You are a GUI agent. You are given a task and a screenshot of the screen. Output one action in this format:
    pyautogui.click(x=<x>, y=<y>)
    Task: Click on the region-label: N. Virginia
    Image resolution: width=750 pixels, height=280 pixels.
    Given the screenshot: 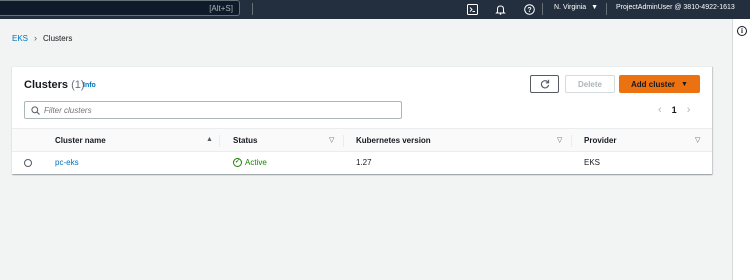 What is the action you would take?
    pyautogui.click(x=570, y=7)
    